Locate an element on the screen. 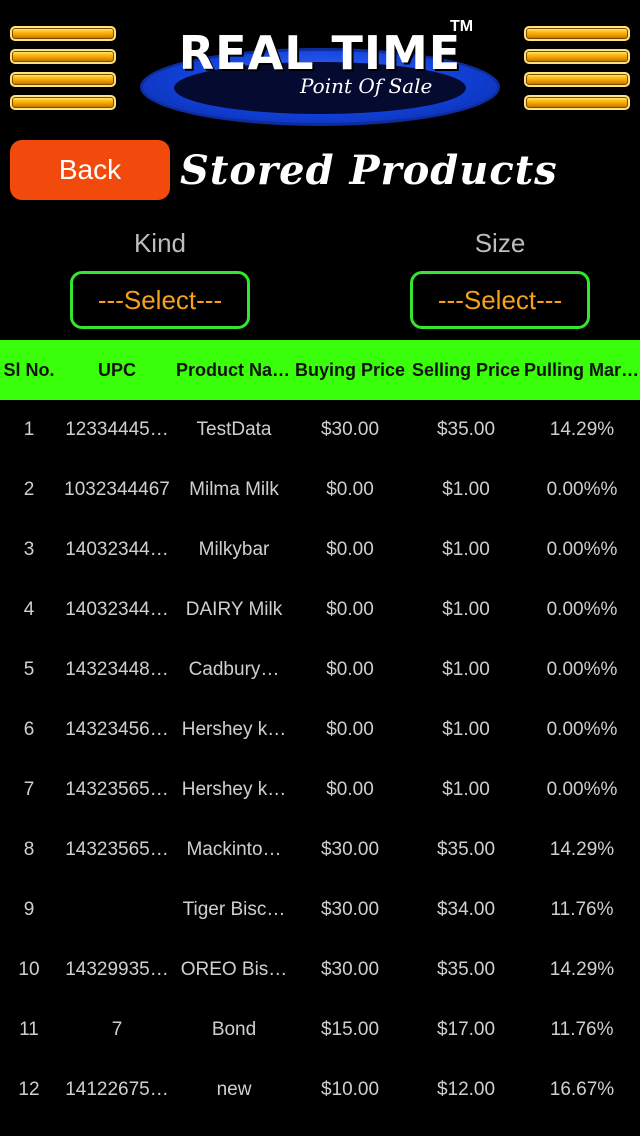 This screenshot has width=640, height=1136. logo-trademark: TM is located at coordinates (462, 26).